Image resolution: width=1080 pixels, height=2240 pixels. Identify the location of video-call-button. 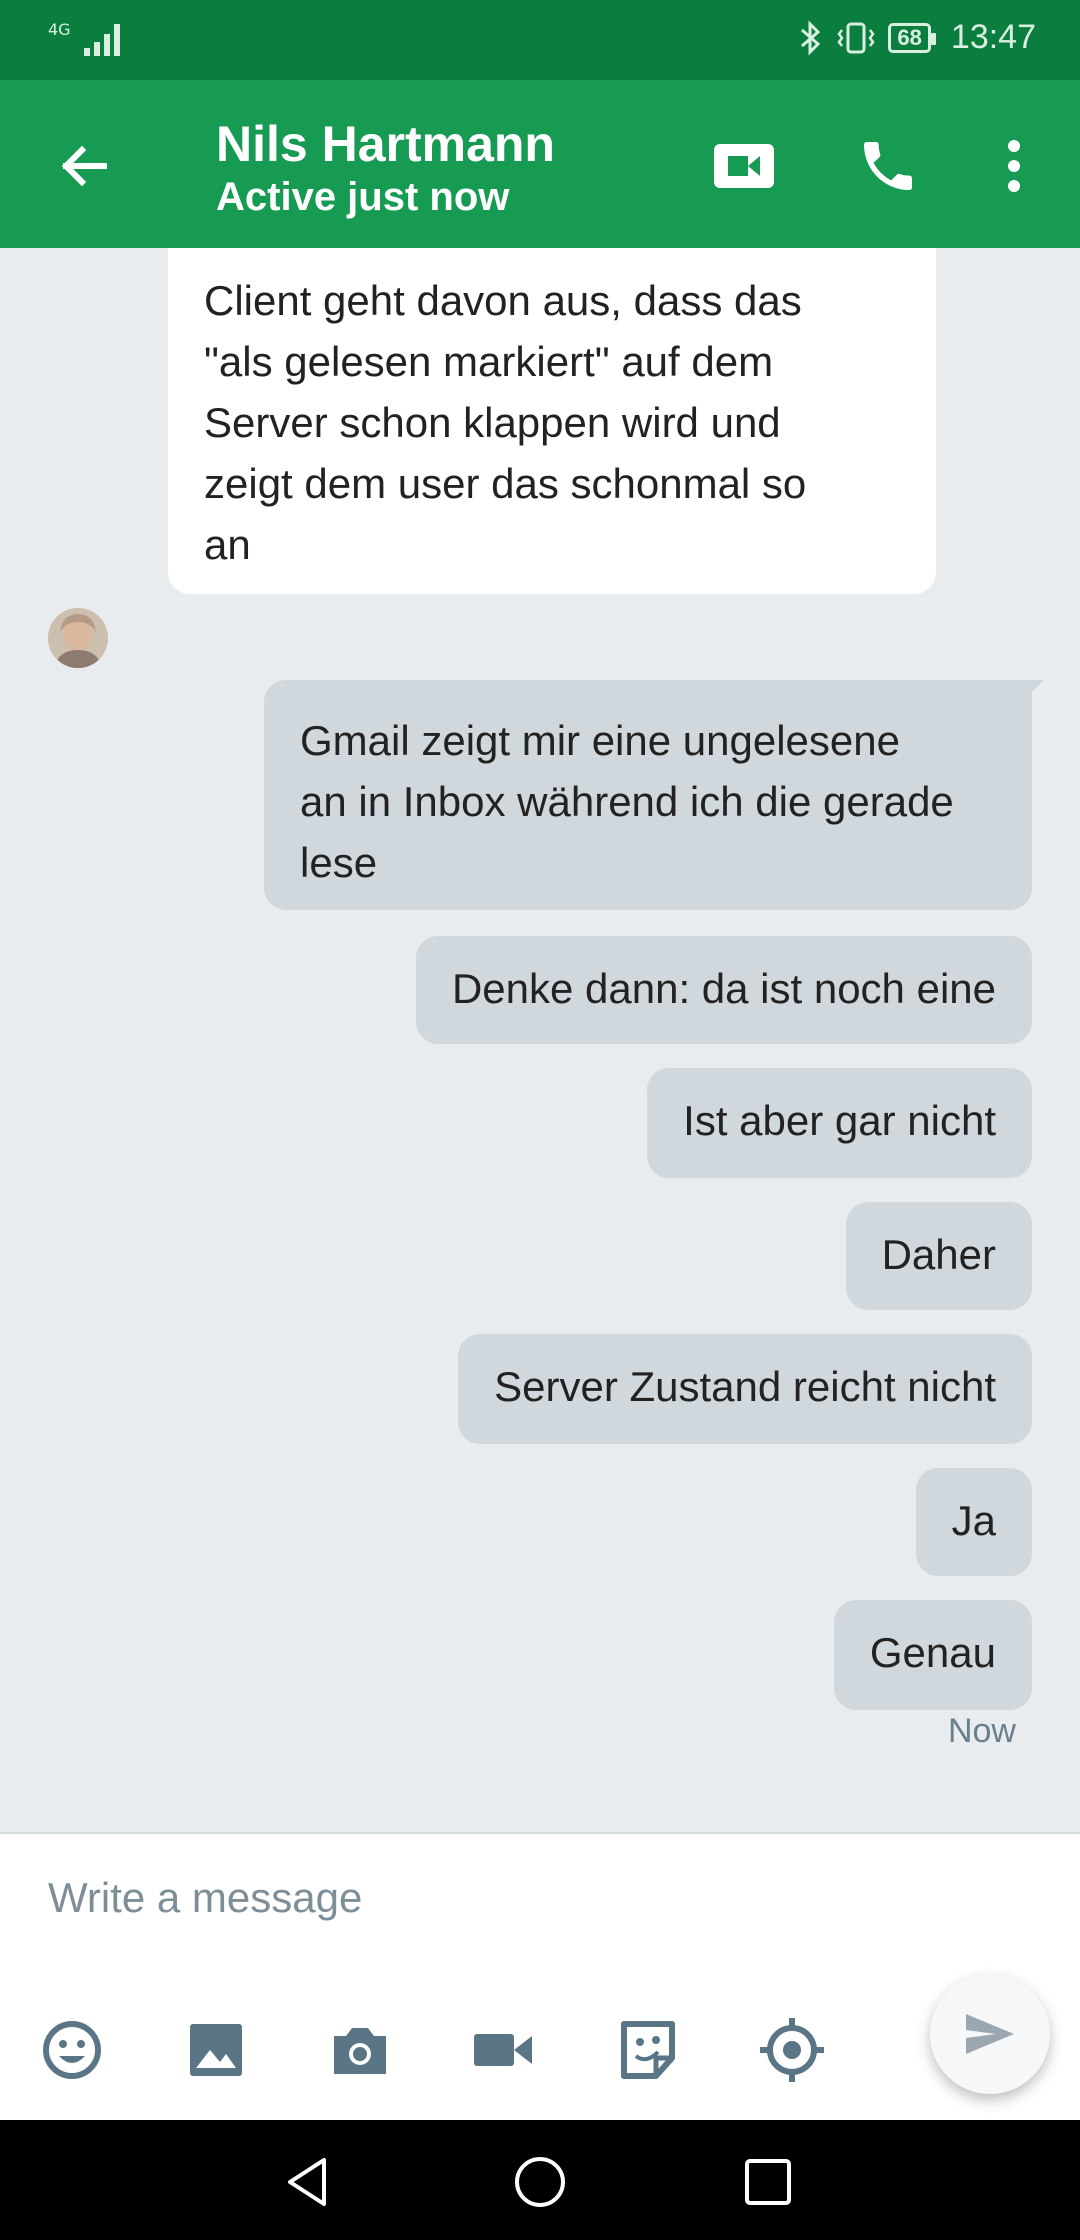
(744, 166).